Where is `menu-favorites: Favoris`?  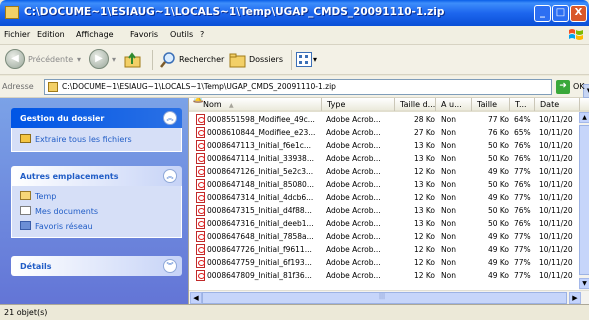
menu-favorites: Favoris is located at coordinates (144, 34).